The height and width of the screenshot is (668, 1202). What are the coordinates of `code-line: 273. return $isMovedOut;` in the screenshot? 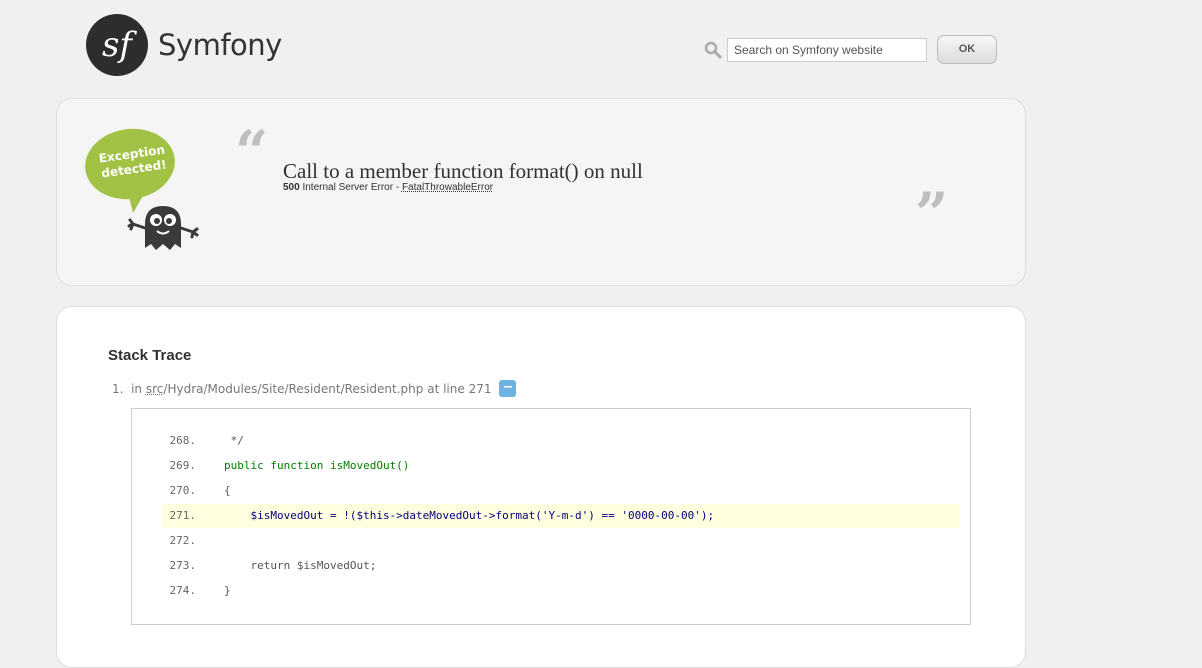 It's located at (561, 566).